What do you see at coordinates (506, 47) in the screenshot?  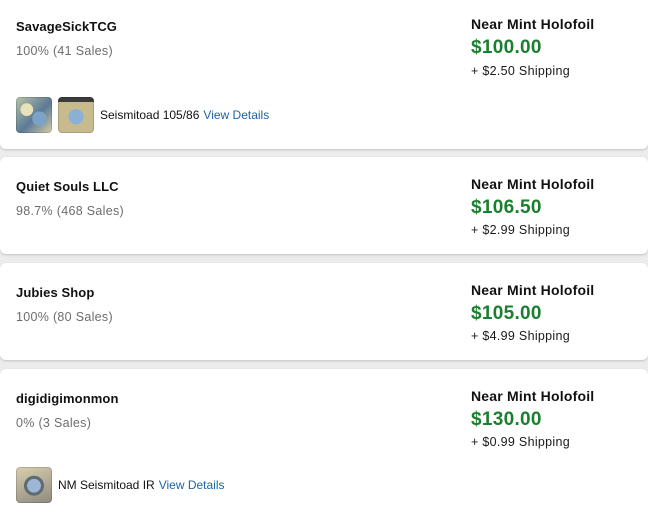 I see `price: $100.00` at bounding box center [506, 47].